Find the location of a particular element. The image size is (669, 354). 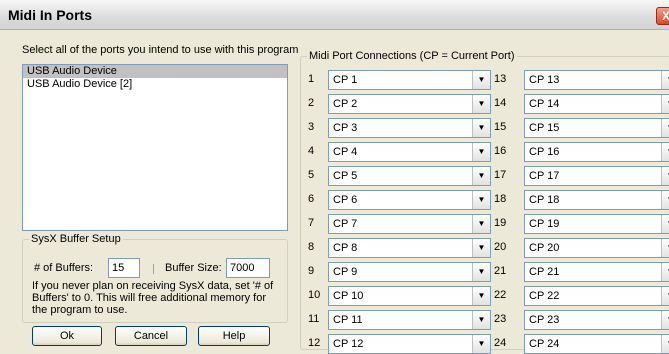

port-select-value: CP 23 is located at coordinates (544, 320).